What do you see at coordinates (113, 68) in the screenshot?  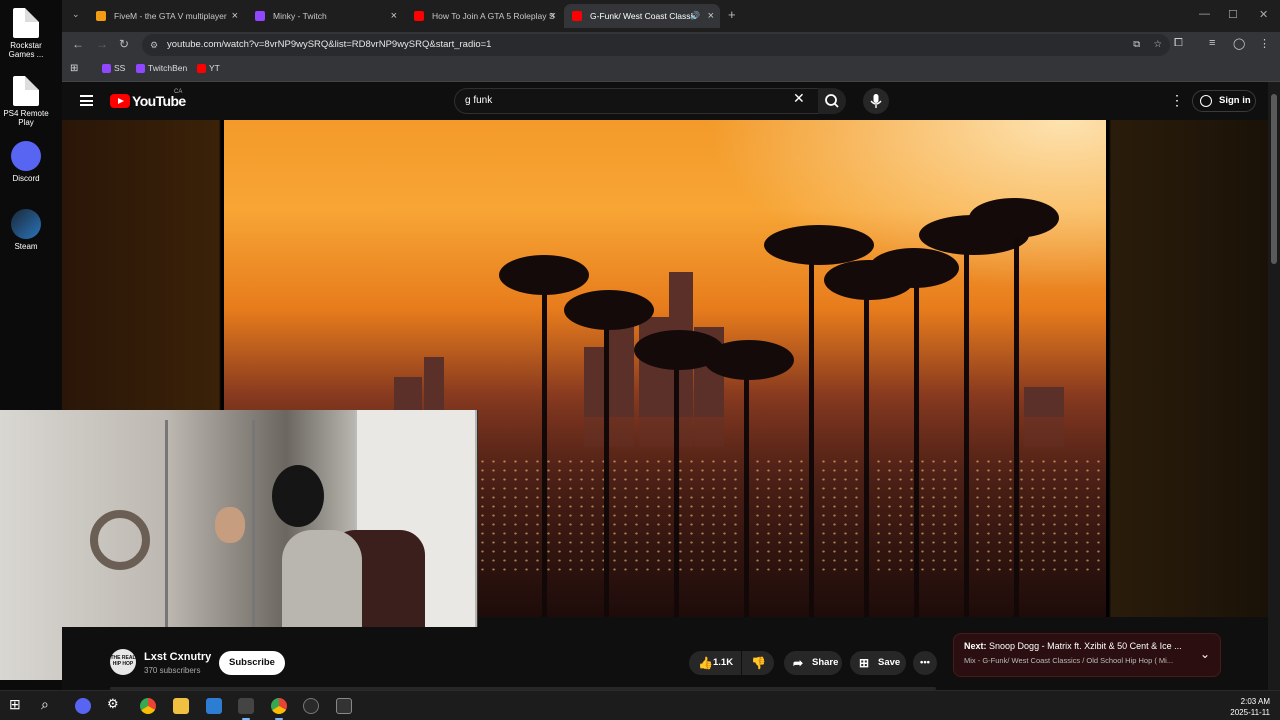 I see `bookmark-ss: SS` at bounding box center [113, 68].